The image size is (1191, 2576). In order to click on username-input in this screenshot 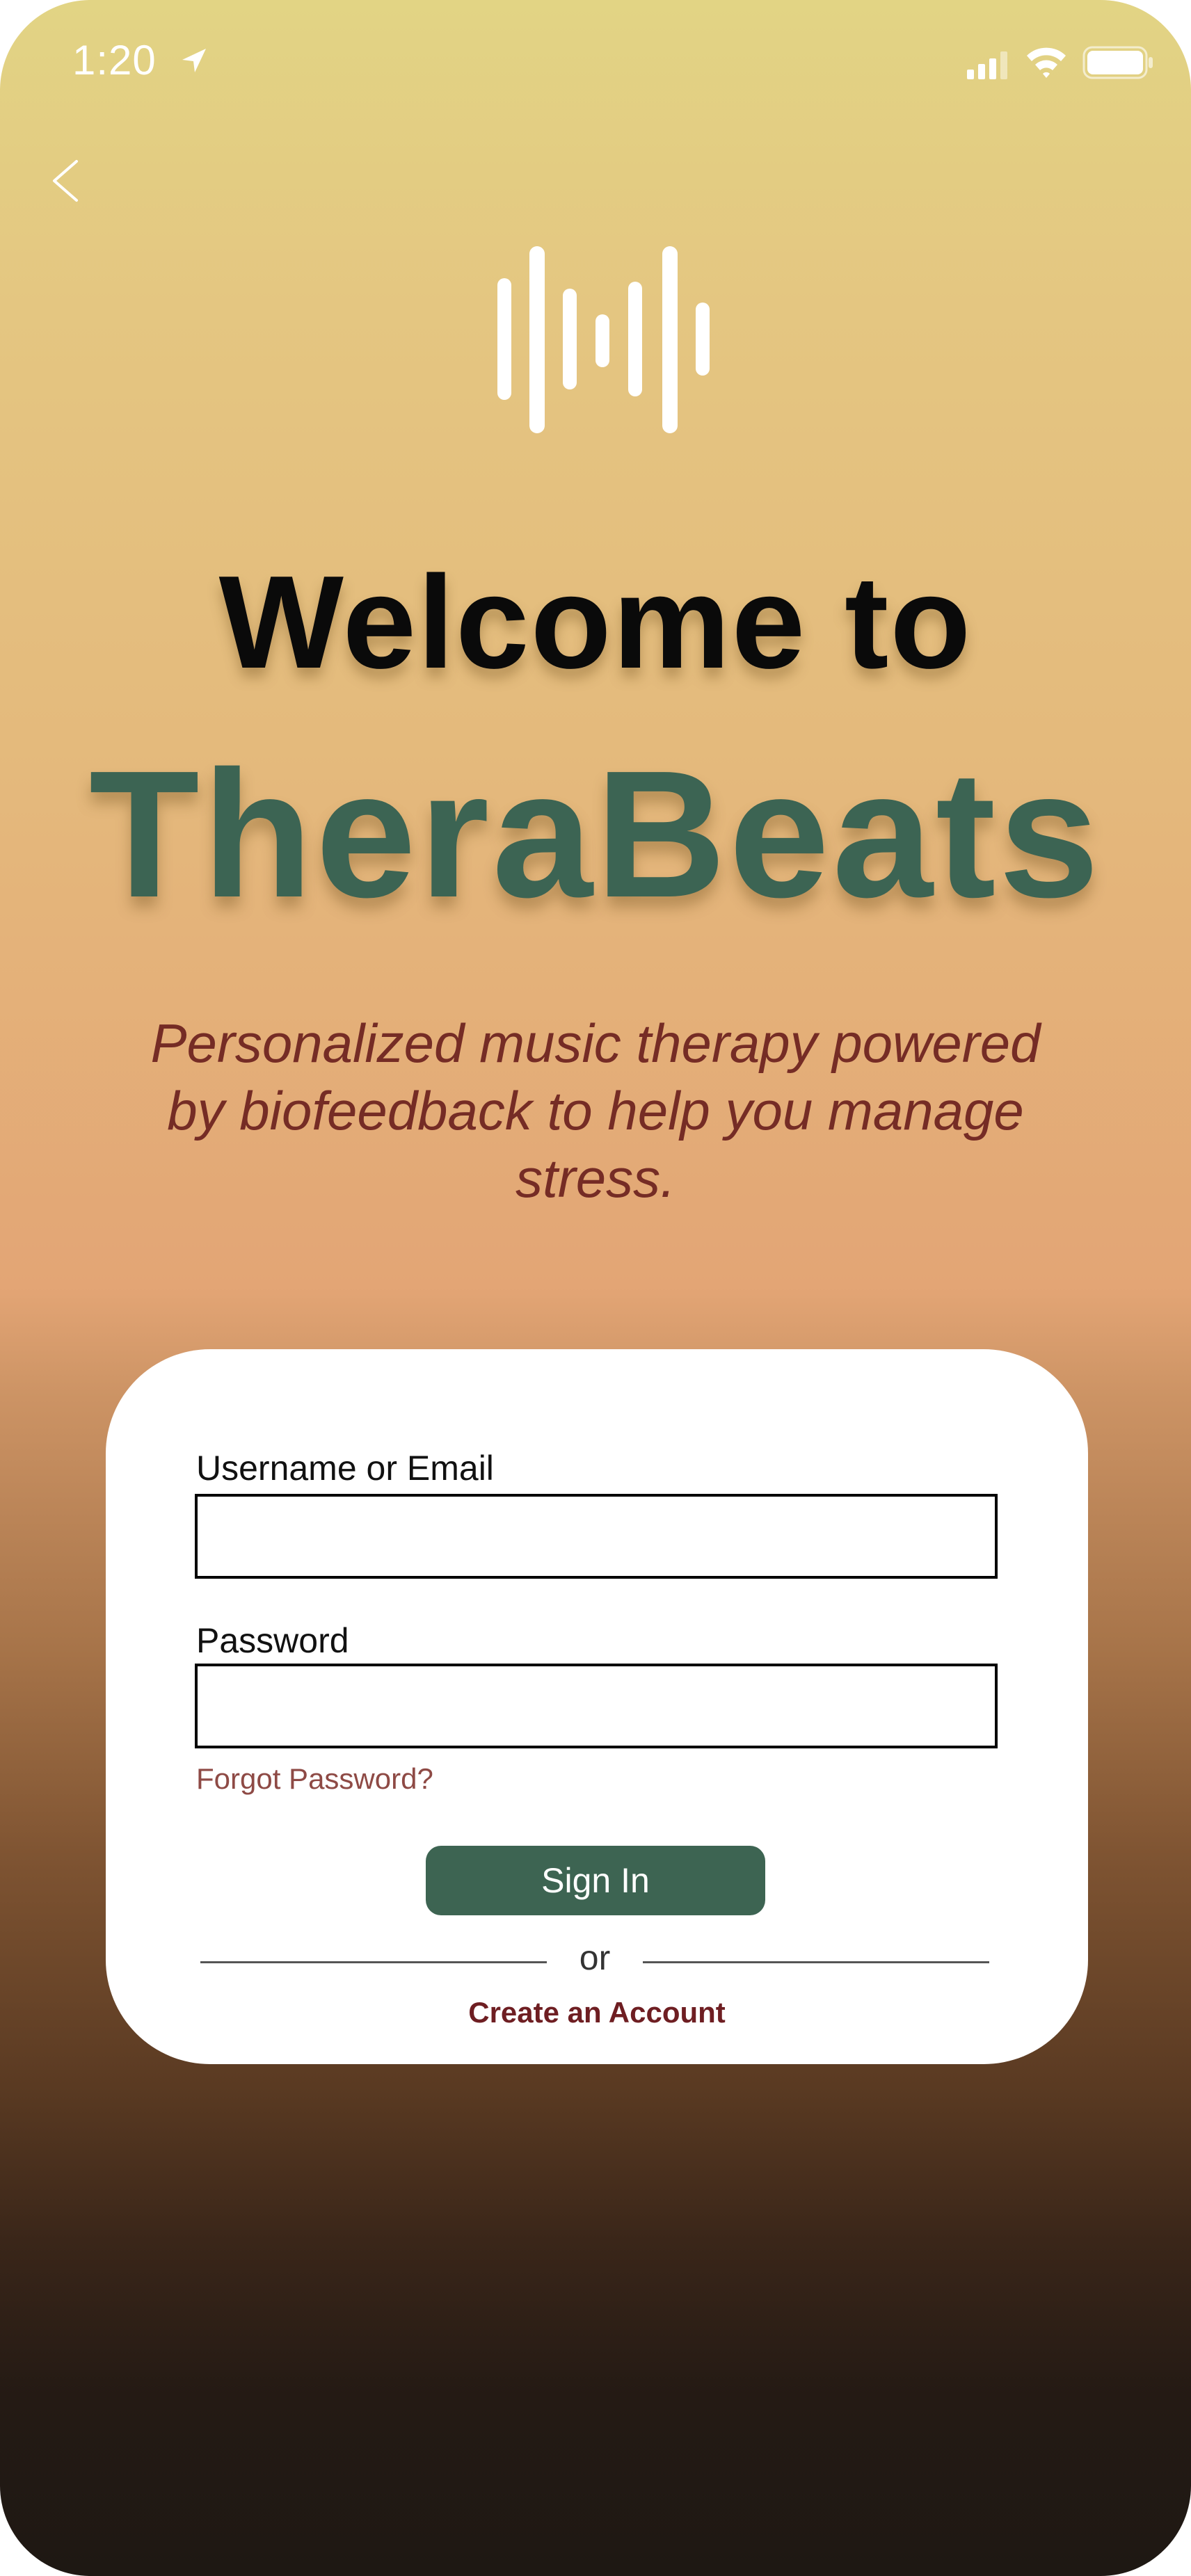, I will do `click(597, 1536)`.